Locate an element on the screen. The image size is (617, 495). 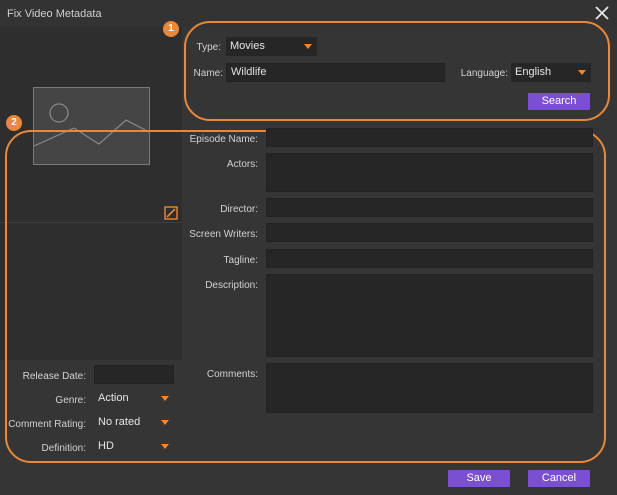
genre-label: Genre: is located at coordinates (70, 400).